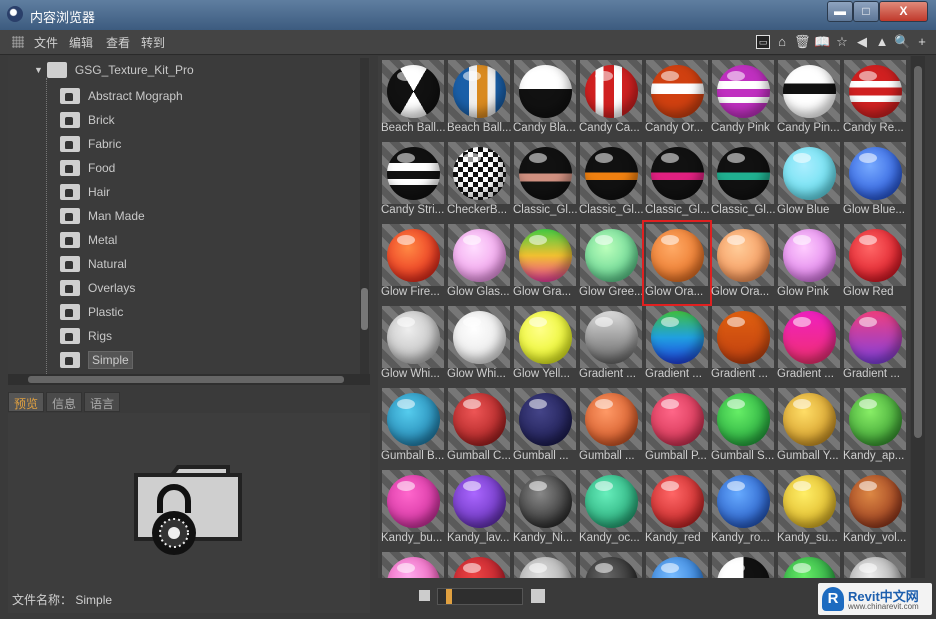 The image size is (936, 619). I want to click on tree-item: Food, so click(87, 168).